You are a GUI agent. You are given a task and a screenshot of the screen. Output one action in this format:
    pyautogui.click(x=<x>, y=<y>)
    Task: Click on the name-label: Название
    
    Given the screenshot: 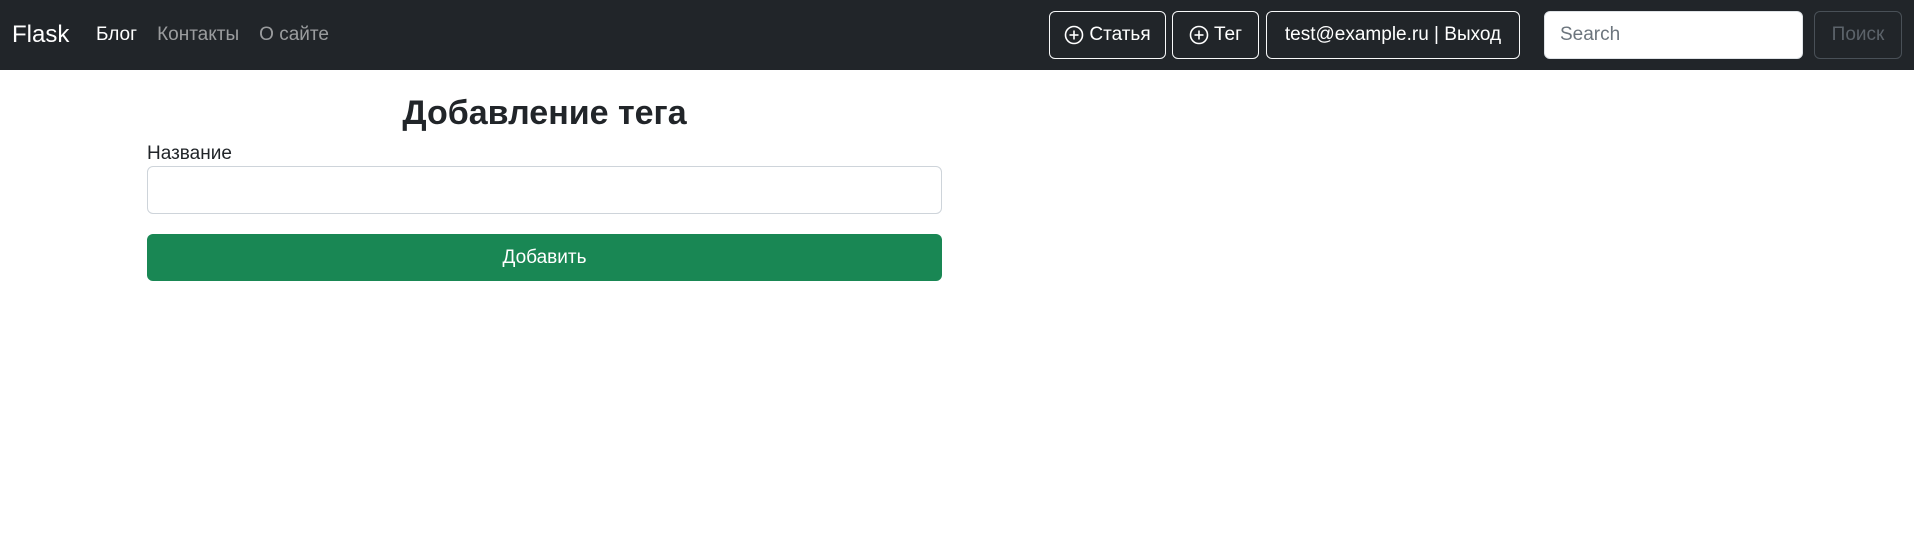 What is the action you would take?
    pyautogui.click(x=189, y=153)
    